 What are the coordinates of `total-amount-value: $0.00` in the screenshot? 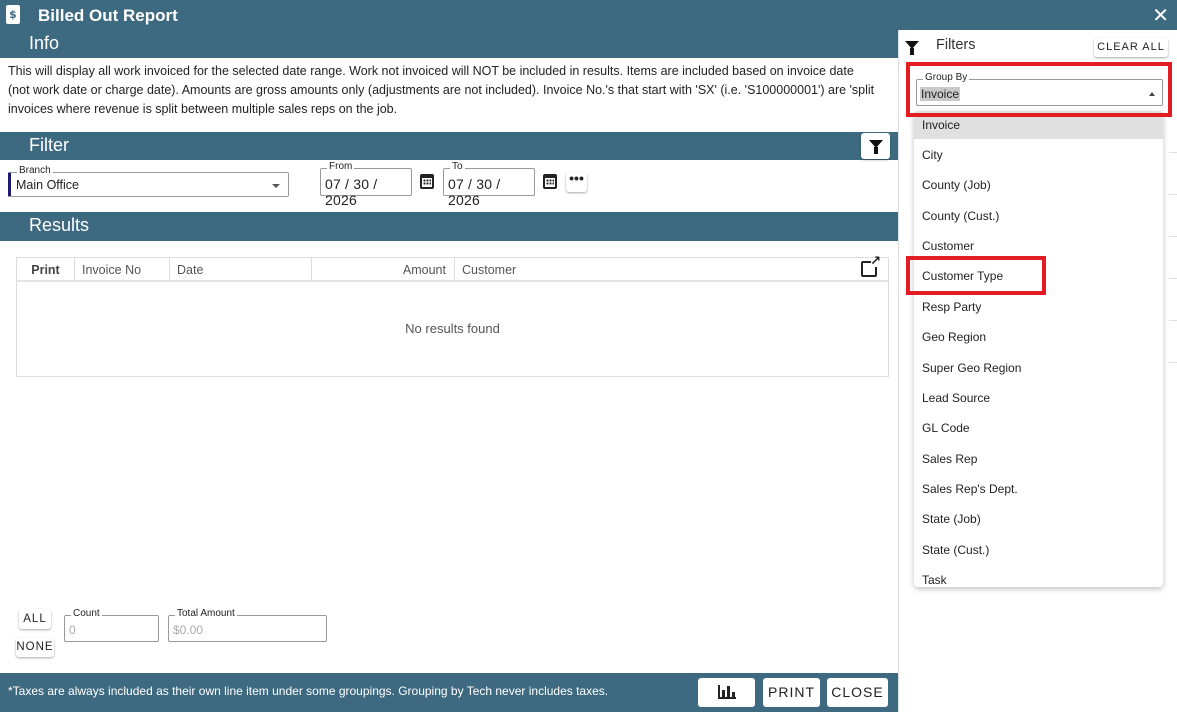 It's located at (188, 630).